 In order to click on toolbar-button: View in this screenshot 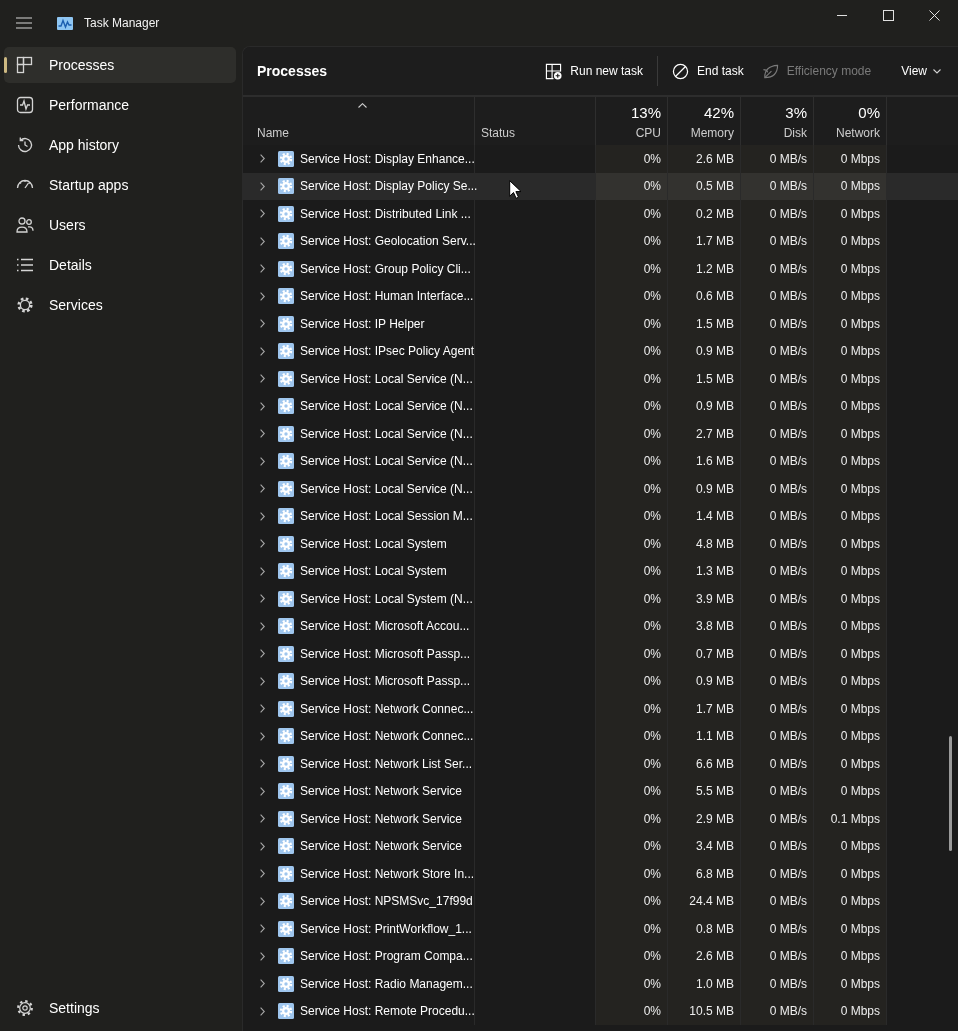, I will do `click(921, 71)`.